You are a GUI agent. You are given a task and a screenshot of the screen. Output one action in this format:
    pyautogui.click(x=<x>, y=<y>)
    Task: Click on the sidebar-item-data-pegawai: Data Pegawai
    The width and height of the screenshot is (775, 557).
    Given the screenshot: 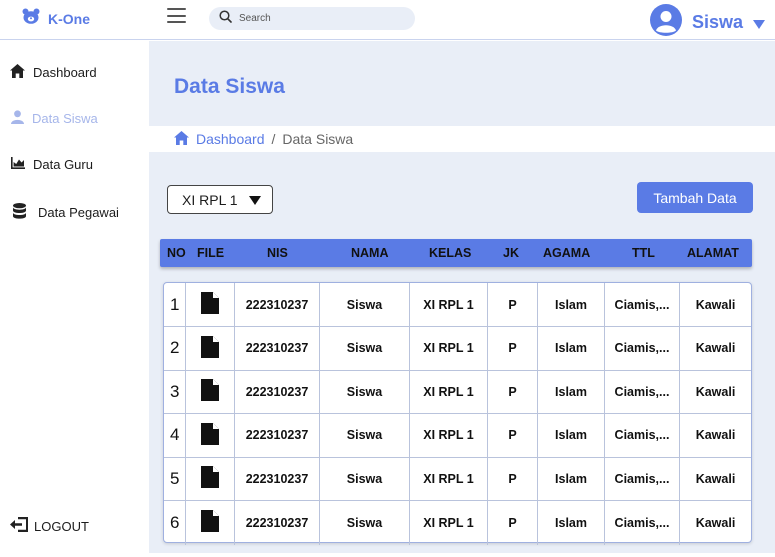 What is the action you would take?
    pyautogui.click(x=66, y=212)
    